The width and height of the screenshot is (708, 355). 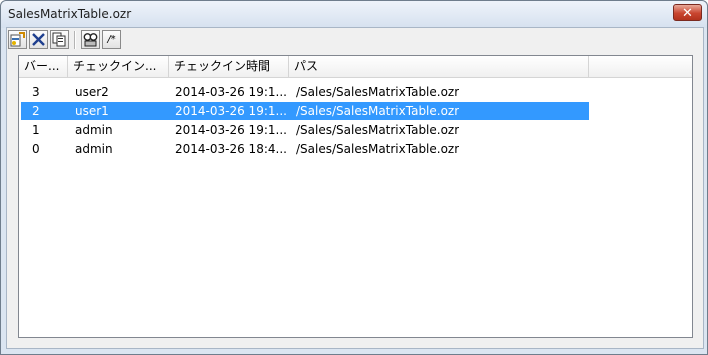 What do you see at coordinates (111, 39) in the screenshot?
I see `comment-icon: /*` at bounding box center [111, 39].